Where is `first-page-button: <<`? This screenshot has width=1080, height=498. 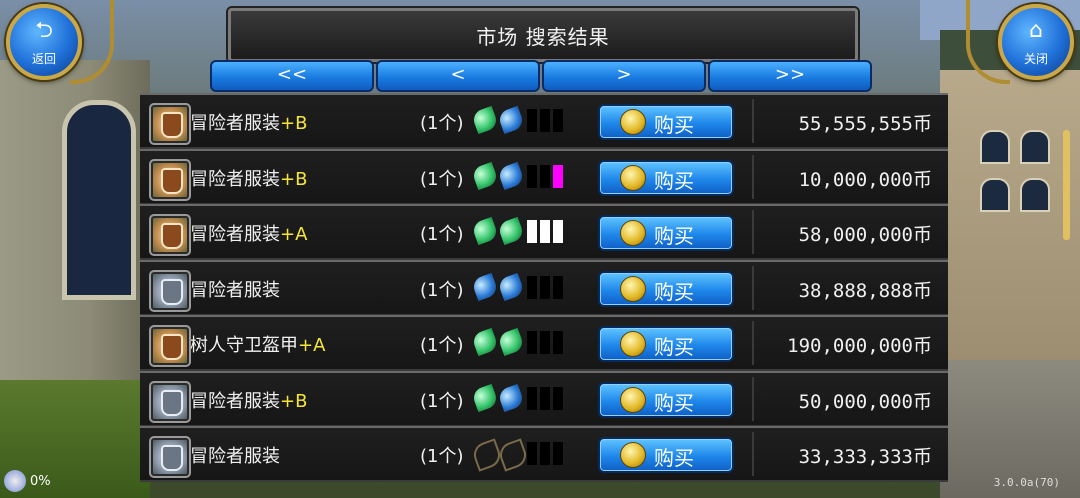 first-page-button: << is located at coordinates (292, 76).